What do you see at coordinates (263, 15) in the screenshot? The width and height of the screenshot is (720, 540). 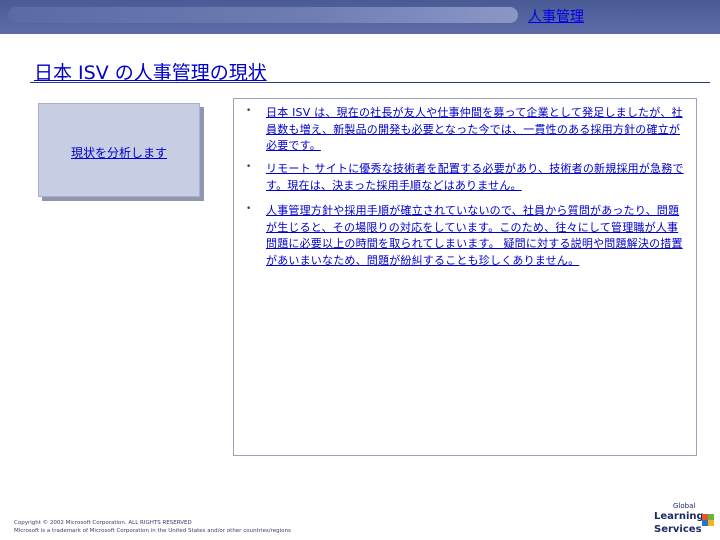 I see `header-decoration` at bounding box center [263, 15].